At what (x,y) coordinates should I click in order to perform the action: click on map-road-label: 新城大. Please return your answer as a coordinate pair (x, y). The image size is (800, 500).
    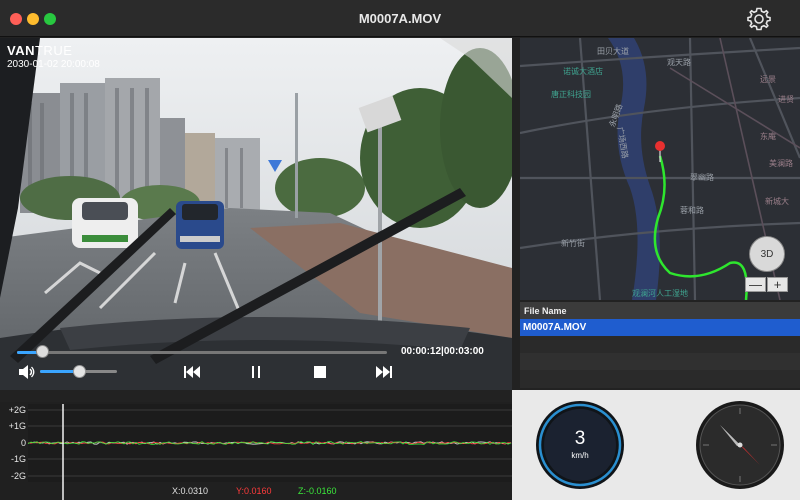
    Looking at the image, I should click on (777, 201).